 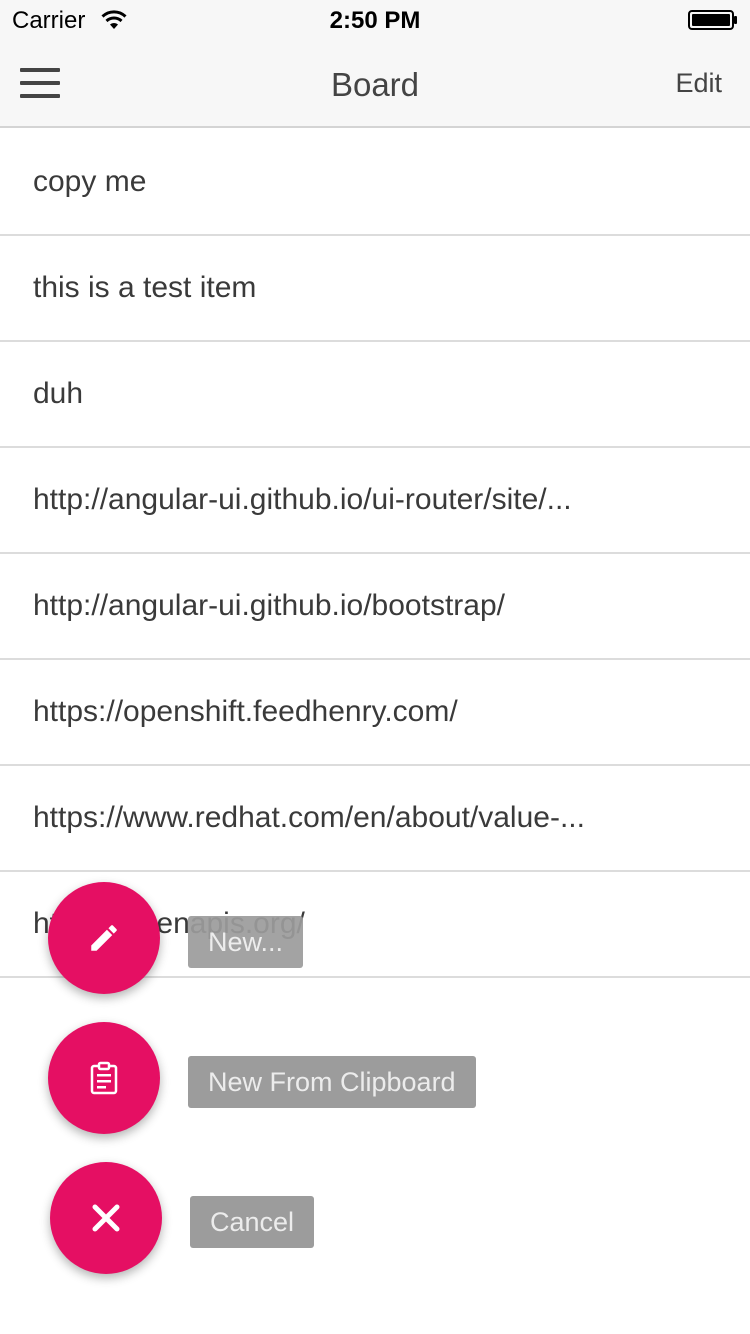 I want to click on clock: 2:50 PM, so click(x=375, y=20).